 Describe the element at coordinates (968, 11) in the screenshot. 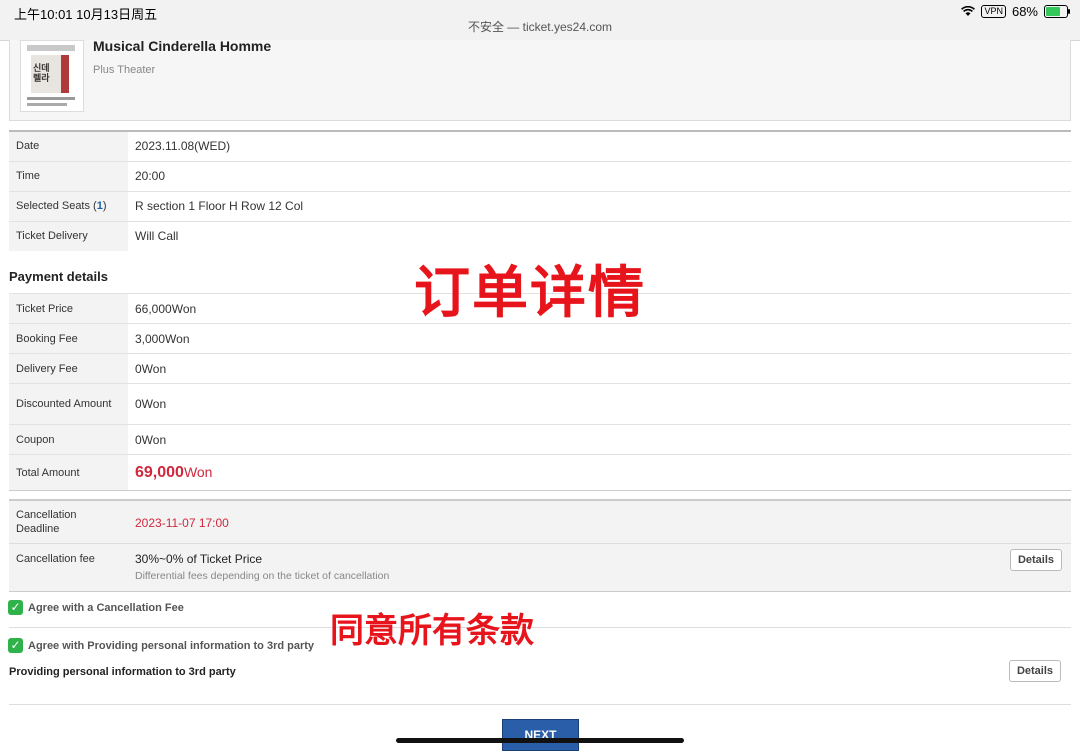

I see `wifi-icon` at that location.